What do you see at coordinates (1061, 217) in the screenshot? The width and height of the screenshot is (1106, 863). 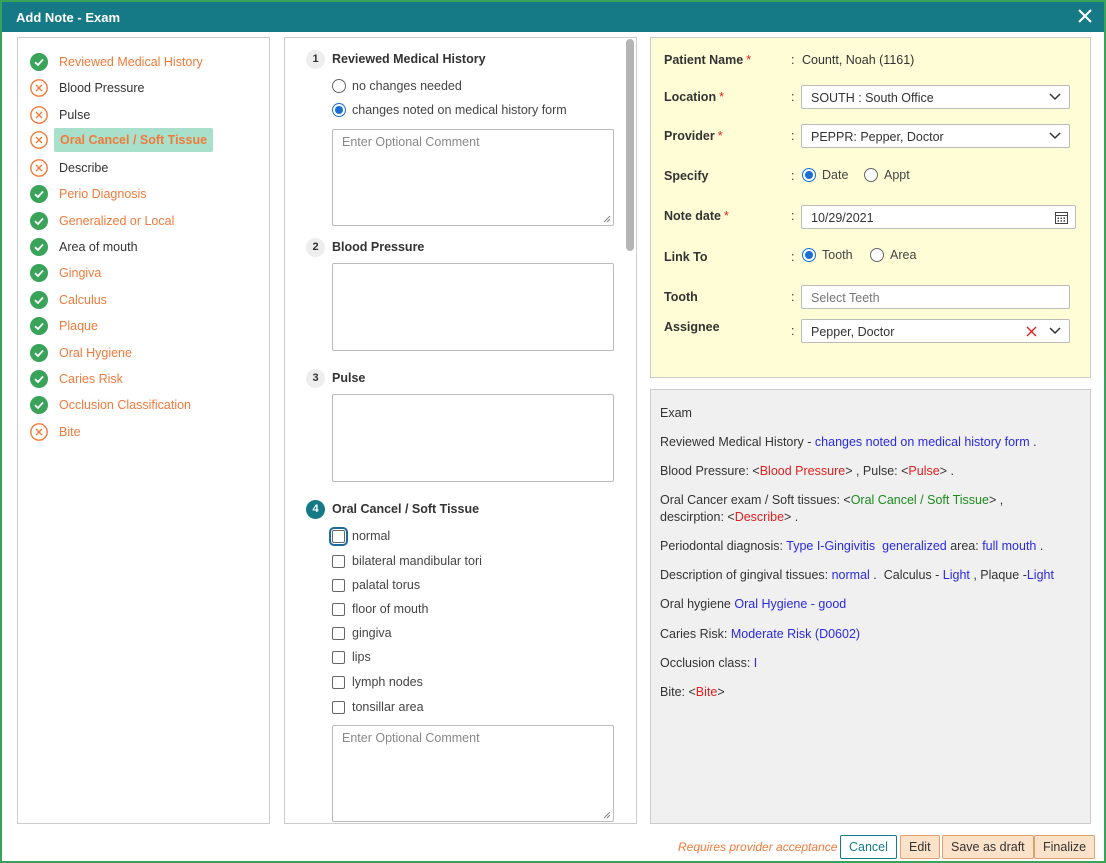 I see `calendar-icon` at bounding box center [1061, 217].